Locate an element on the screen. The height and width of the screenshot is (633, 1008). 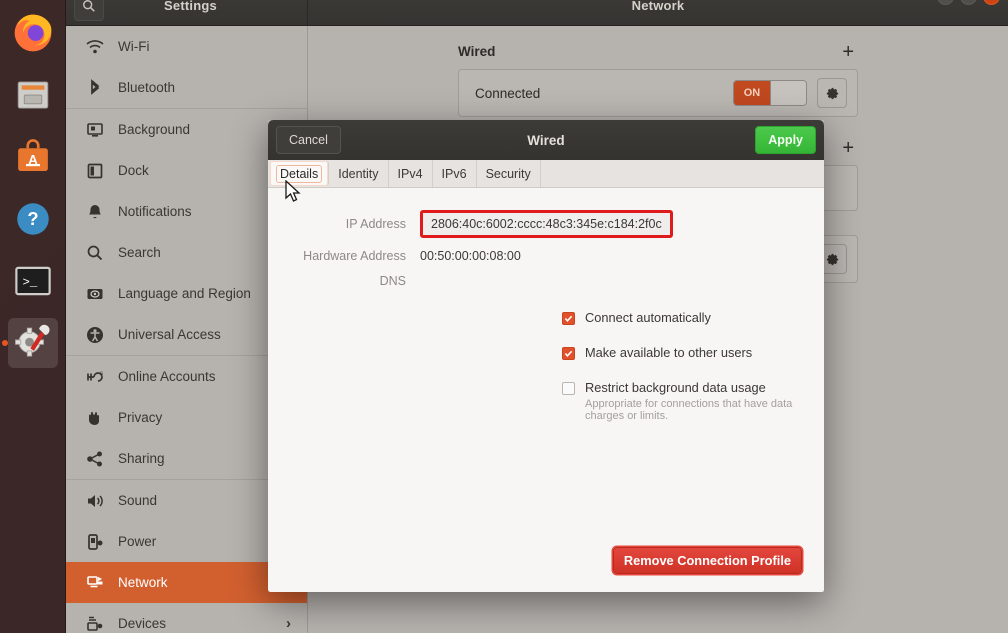
chevron-right-icon: › is located at coordinates (288, 623).